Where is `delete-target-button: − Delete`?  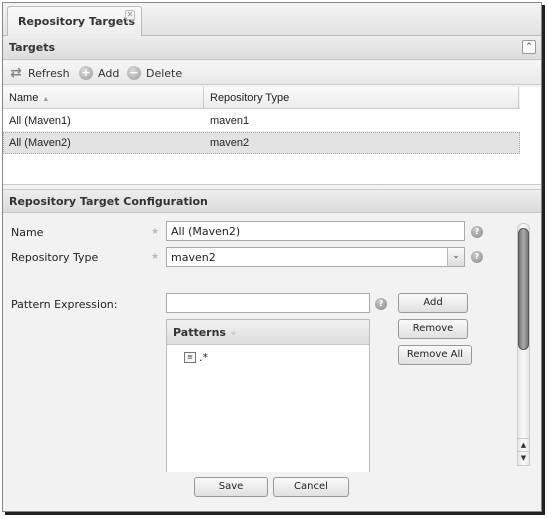
delete-target-button: − Delete is located at coordinates (154, 73).